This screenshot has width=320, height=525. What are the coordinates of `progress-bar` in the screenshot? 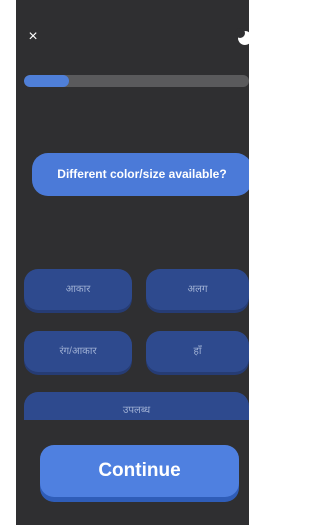 It's located at (136, 81).